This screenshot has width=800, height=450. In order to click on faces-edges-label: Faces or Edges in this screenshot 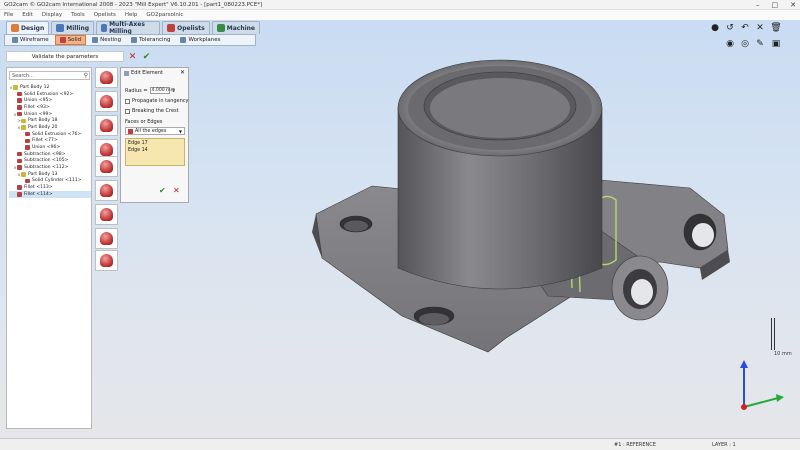, I will do `click(144, 122)`.